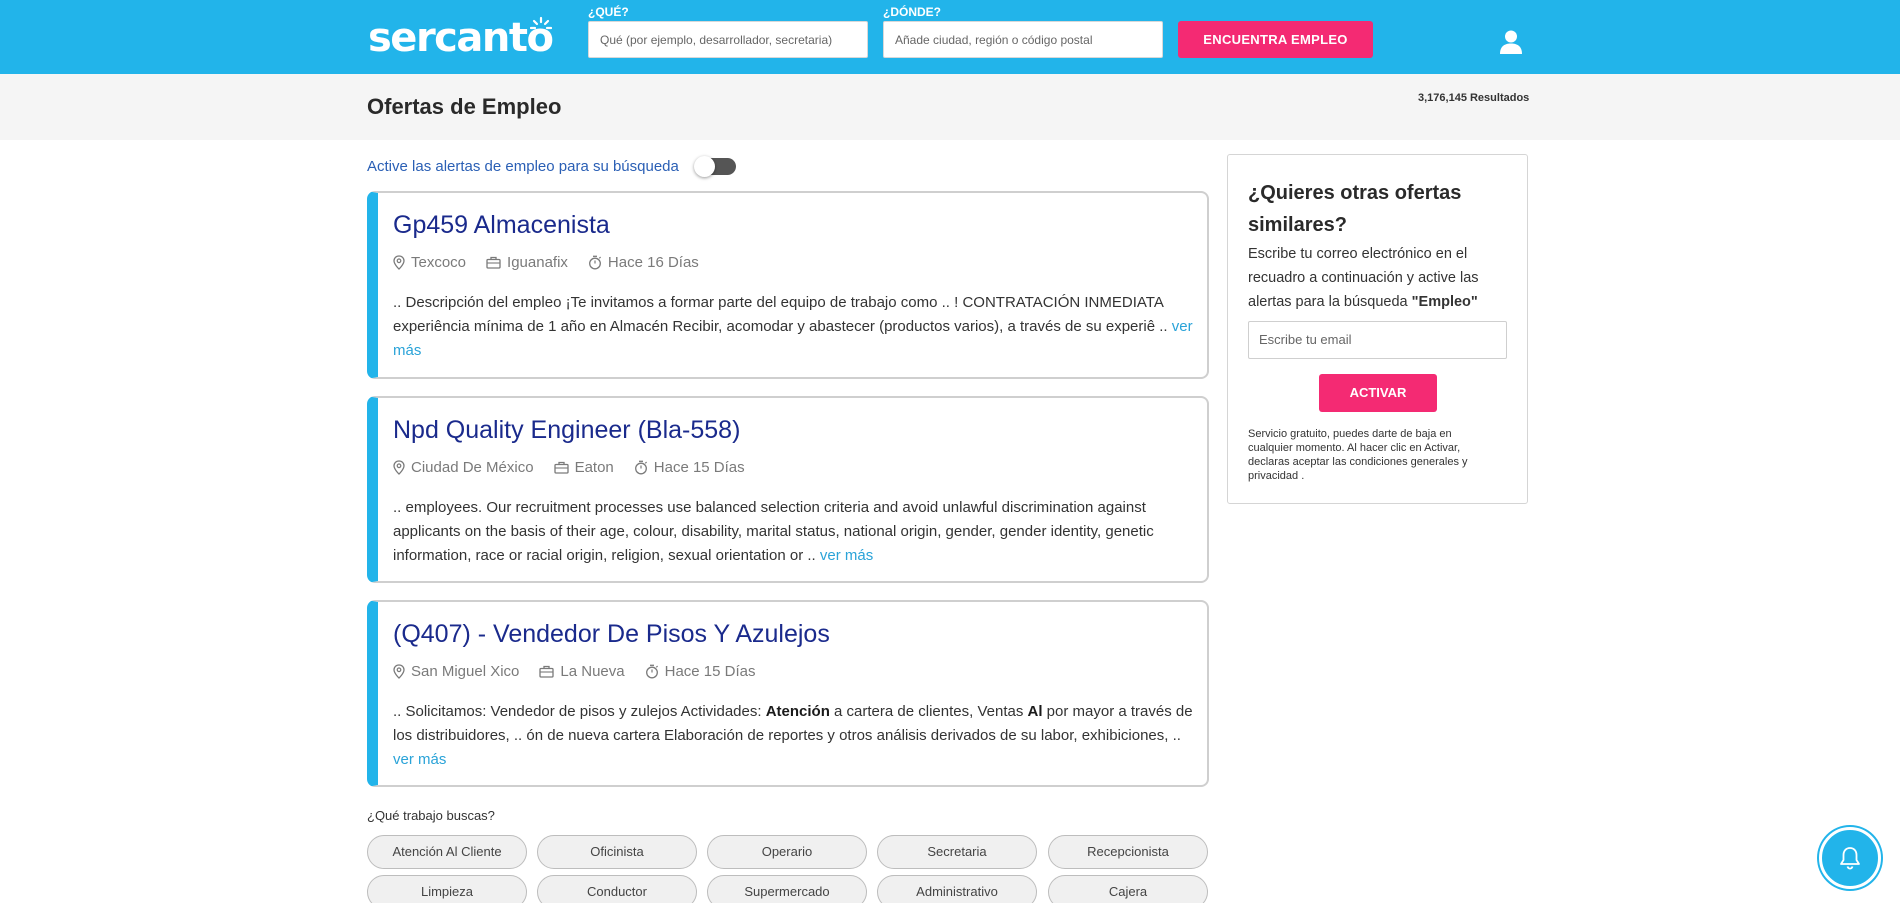  I want to click on page-title: Ofertas de Empleo, so click(464, 106).